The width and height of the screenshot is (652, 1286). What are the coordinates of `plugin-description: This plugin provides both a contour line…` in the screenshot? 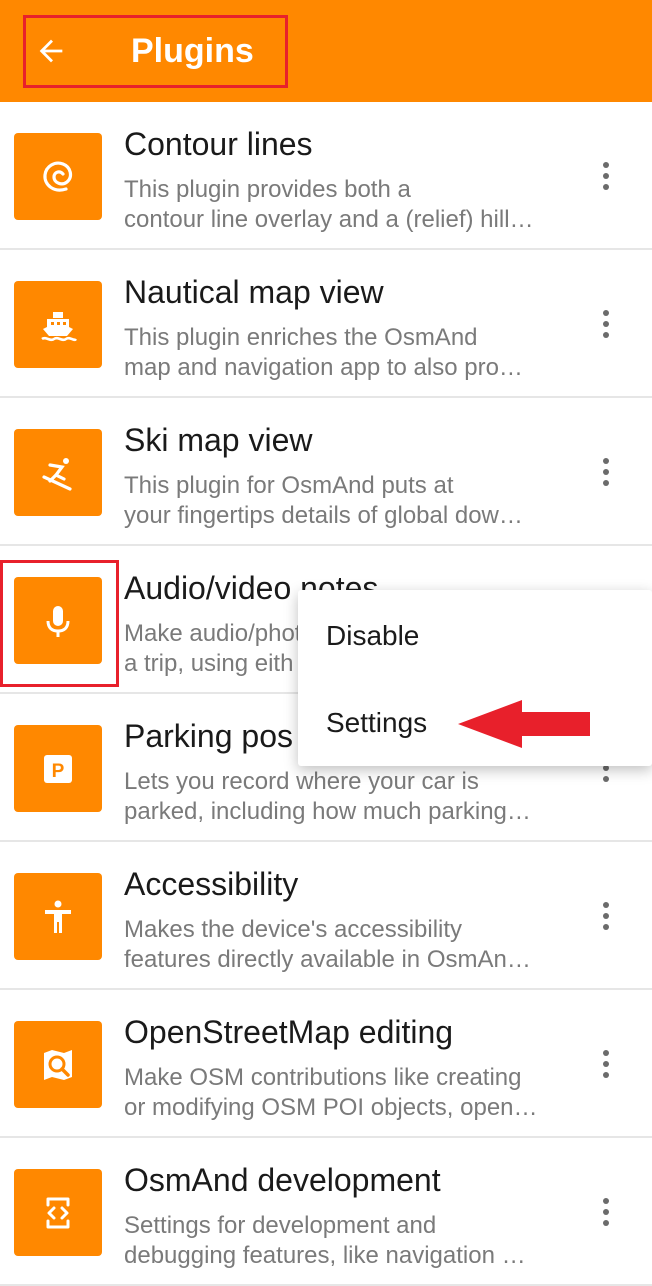 It's located at (340, 205).